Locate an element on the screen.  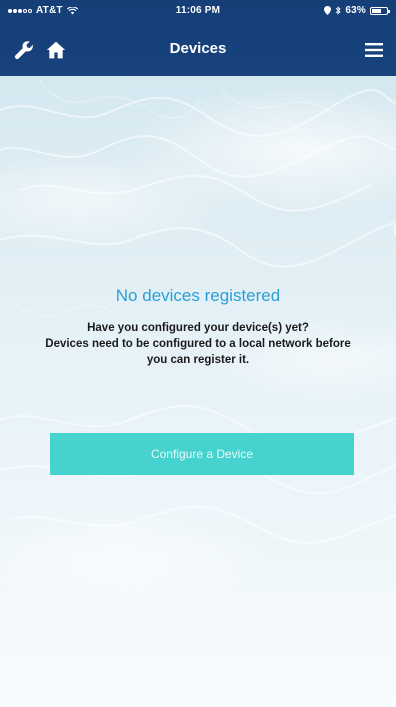
status-right: 63% is located at coordinates (357, 10).